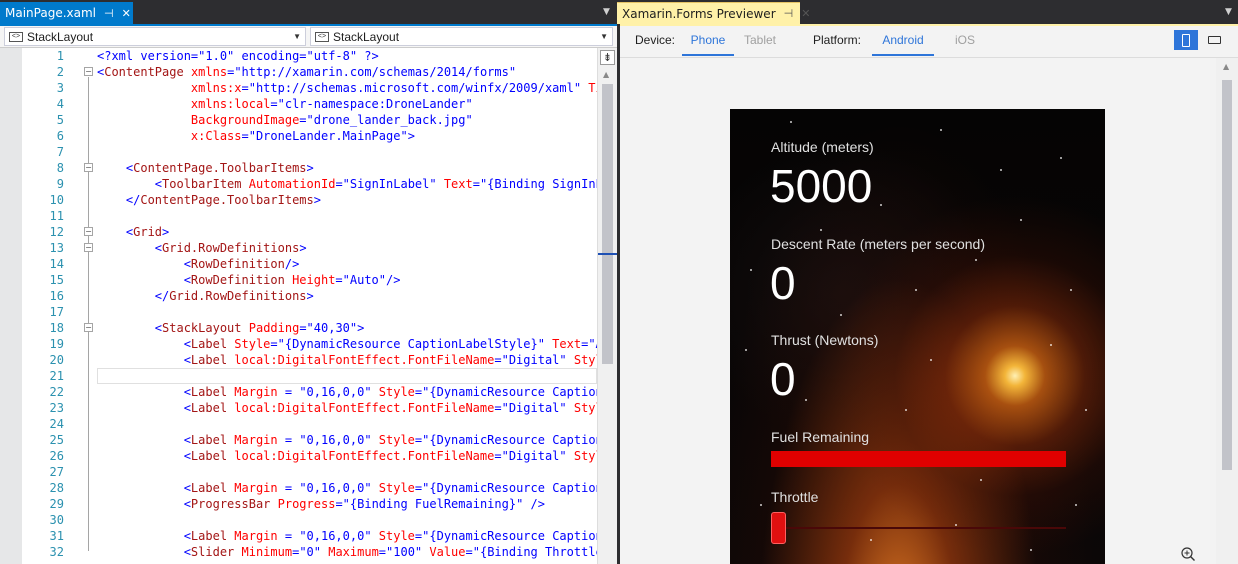 Image resolution: width=1238 pixels, height=564 pixels. I want to click on navigation-bar: <> StackLayout ▼ <> StackLayout ▼, so click(308, 37).